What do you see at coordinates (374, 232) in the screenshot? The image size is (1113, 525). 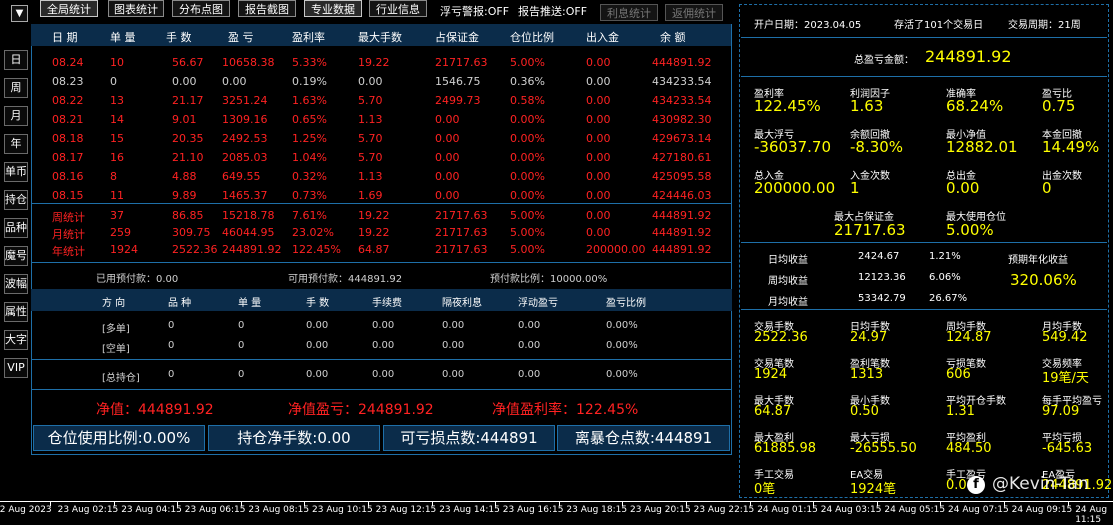 I see `summary-cell: 19.22` at bounding box center [374, 232].